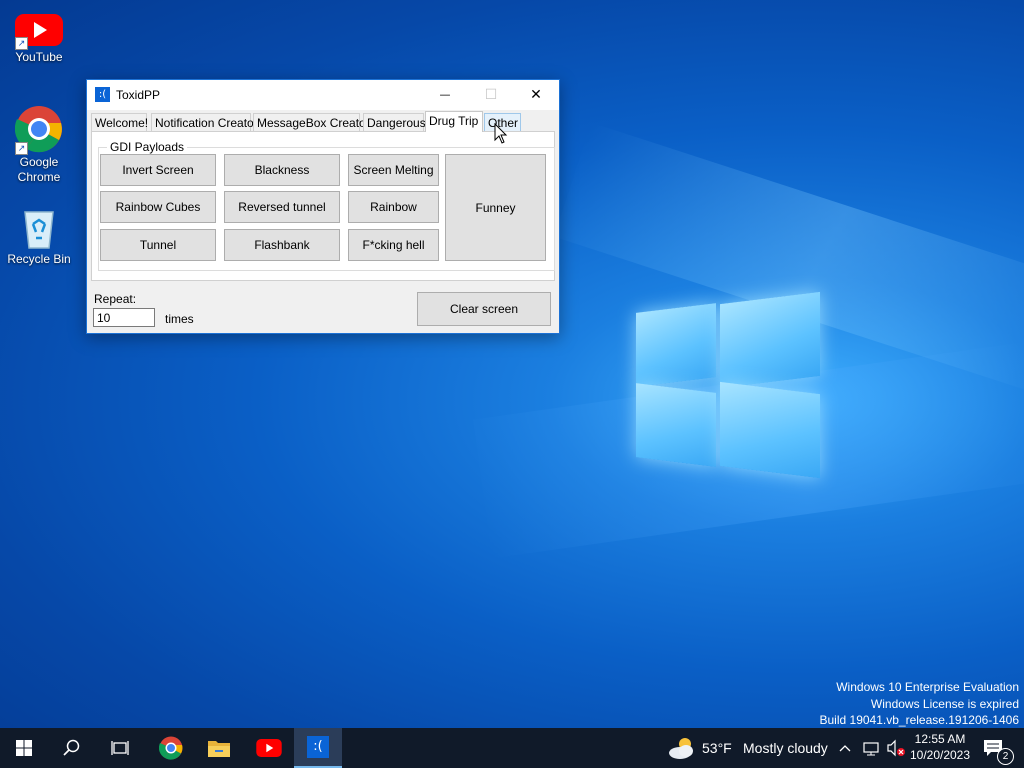 The image size is (1024, 768). I want to click on repeat-count-input: 10, so click(124, 317).